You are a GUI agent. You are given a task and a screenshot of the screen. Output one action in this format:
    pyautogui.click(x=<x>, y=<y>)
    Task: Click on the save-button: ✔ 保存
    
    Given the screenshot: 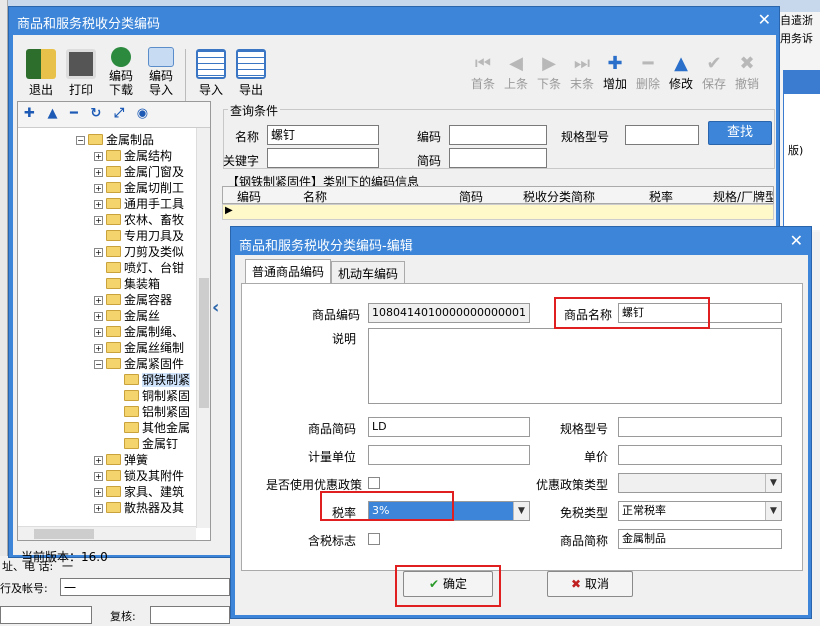 What is the action you would take?
    pyautogui.click(x=714, y=72)
    